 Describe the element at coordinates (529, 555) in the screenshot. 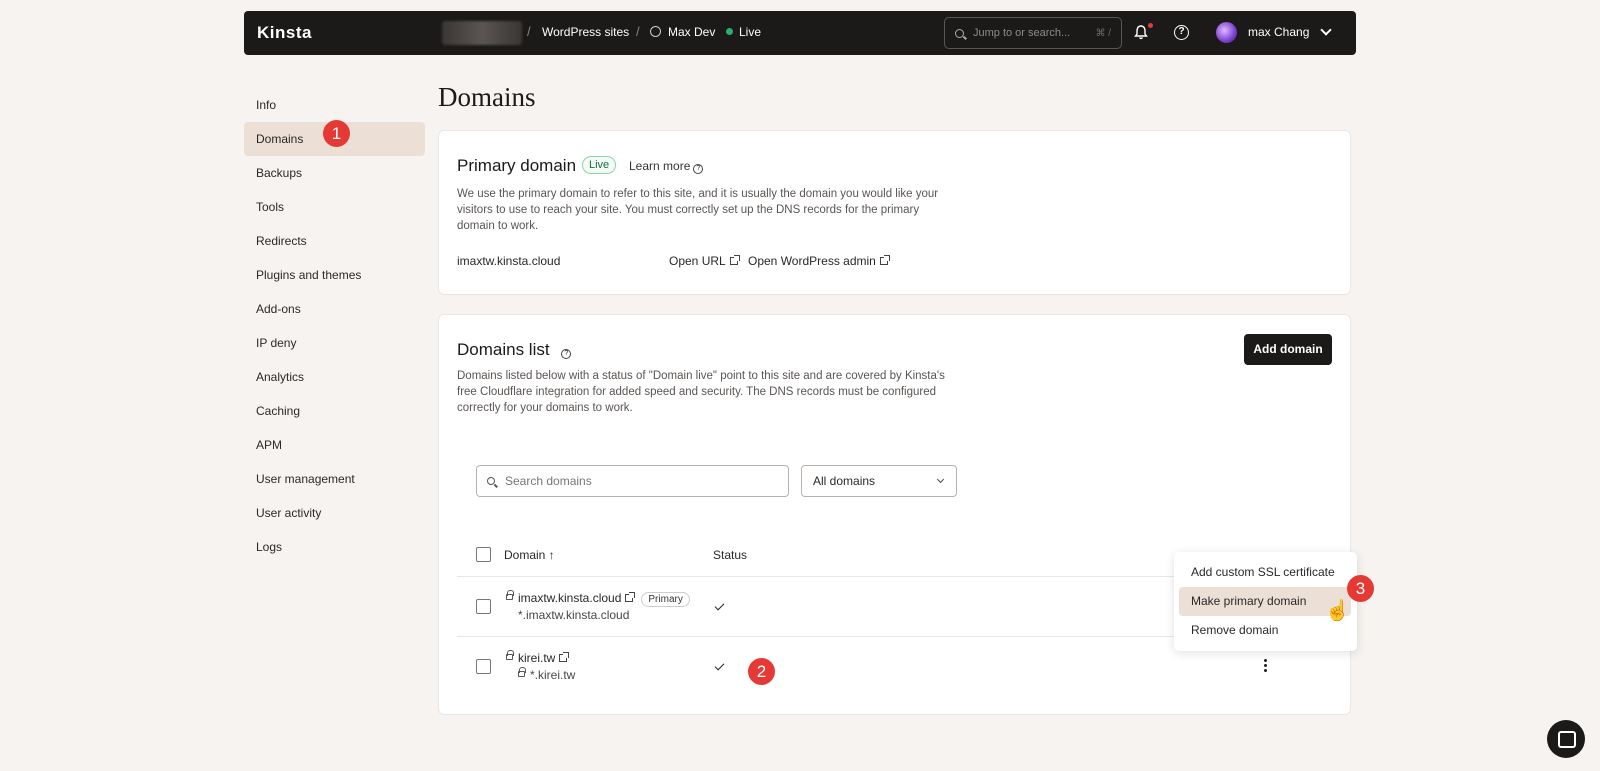

I see `column-header-domain: Domain ↑` at that location.